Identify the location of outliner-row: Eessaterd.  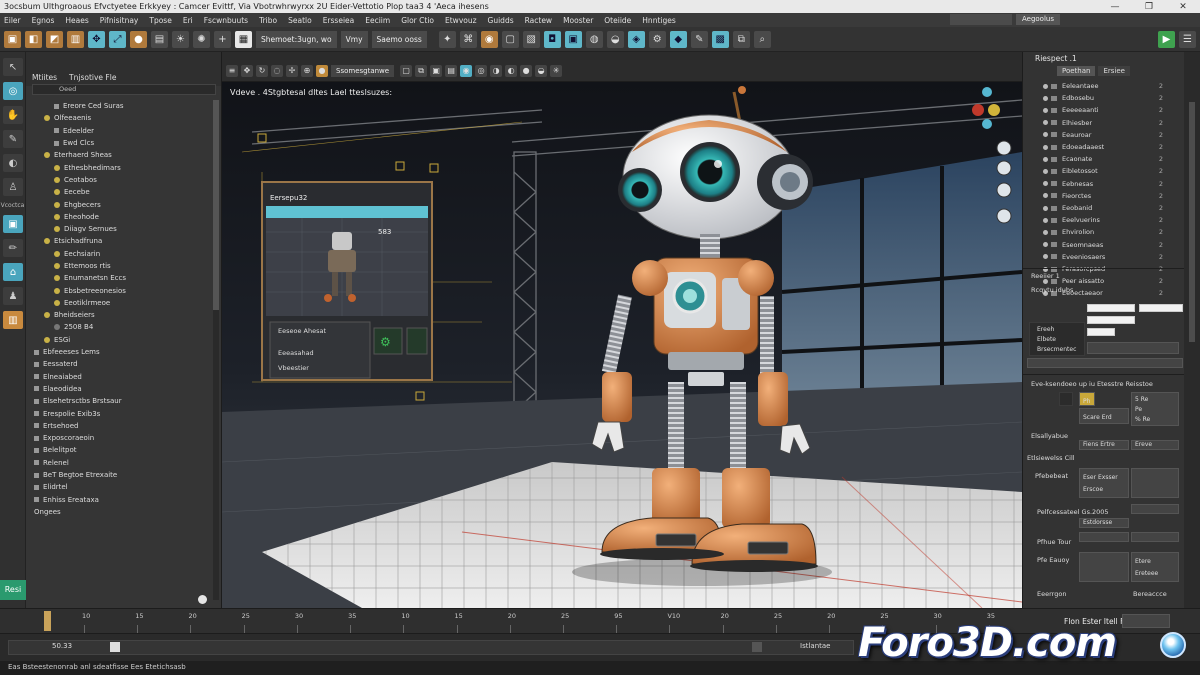
(120, 364).